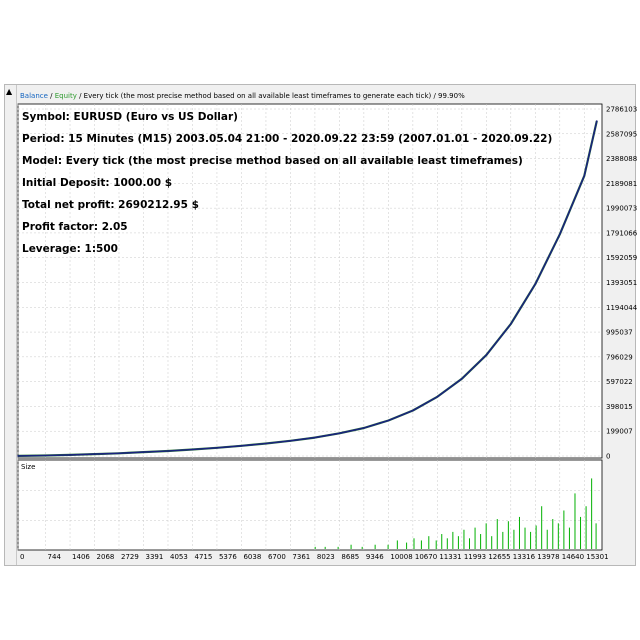 This screenshot has height=640, width=640. What do you see at coordinates (499, 557) in the screenshot?
I see `x-tick-label: 12655` at bounding box center [499, 557].